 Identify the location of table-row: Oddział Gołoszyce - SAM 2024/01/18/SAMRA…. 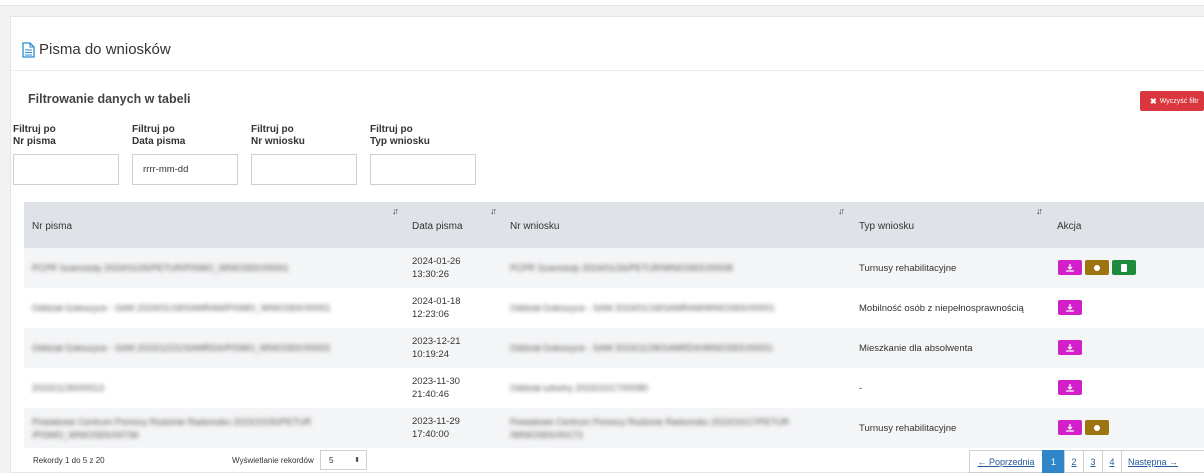
(614, 308).